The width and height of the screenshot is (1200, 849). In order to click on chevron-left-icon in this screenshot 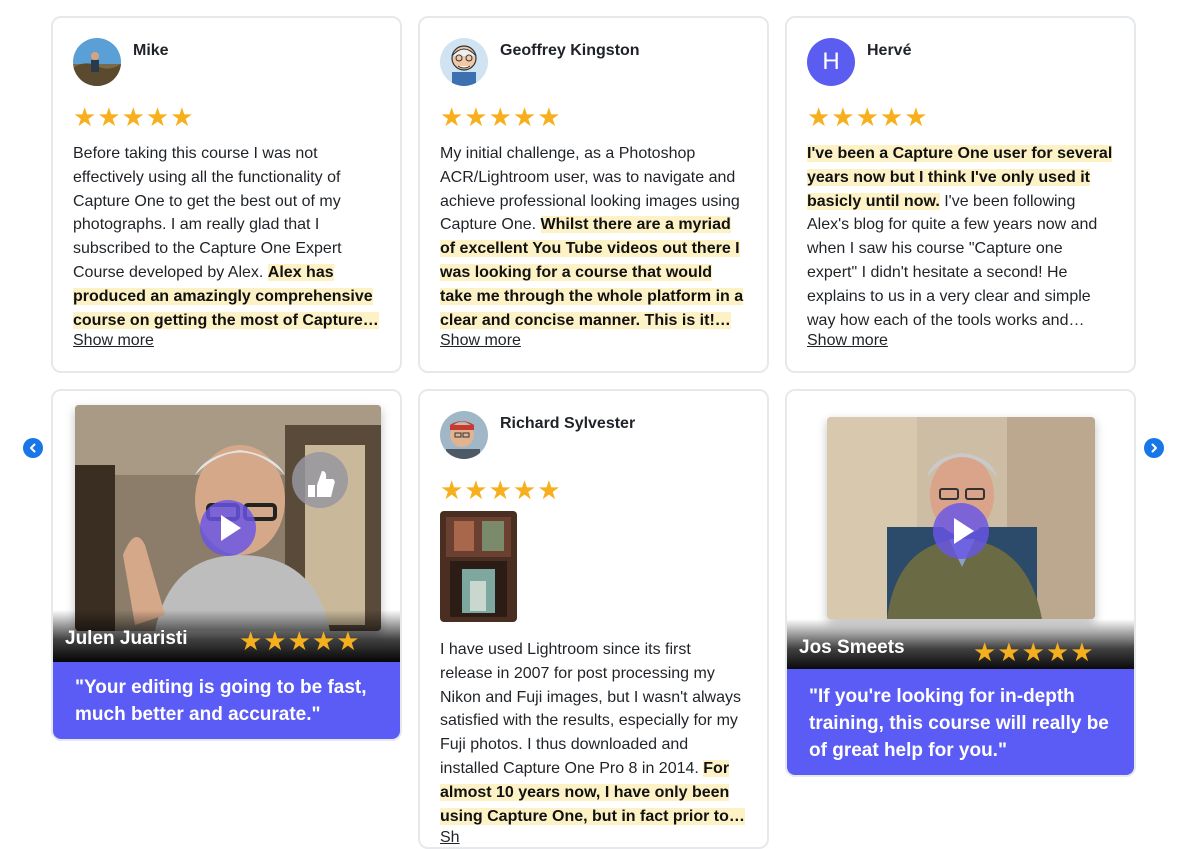, I will do `click(33, 448)`.